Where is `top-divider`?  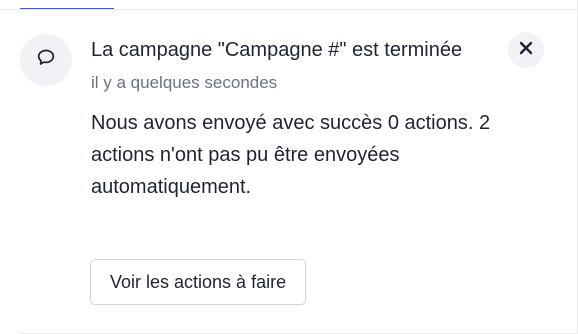
top-divider is located at coordinates (288, 9).